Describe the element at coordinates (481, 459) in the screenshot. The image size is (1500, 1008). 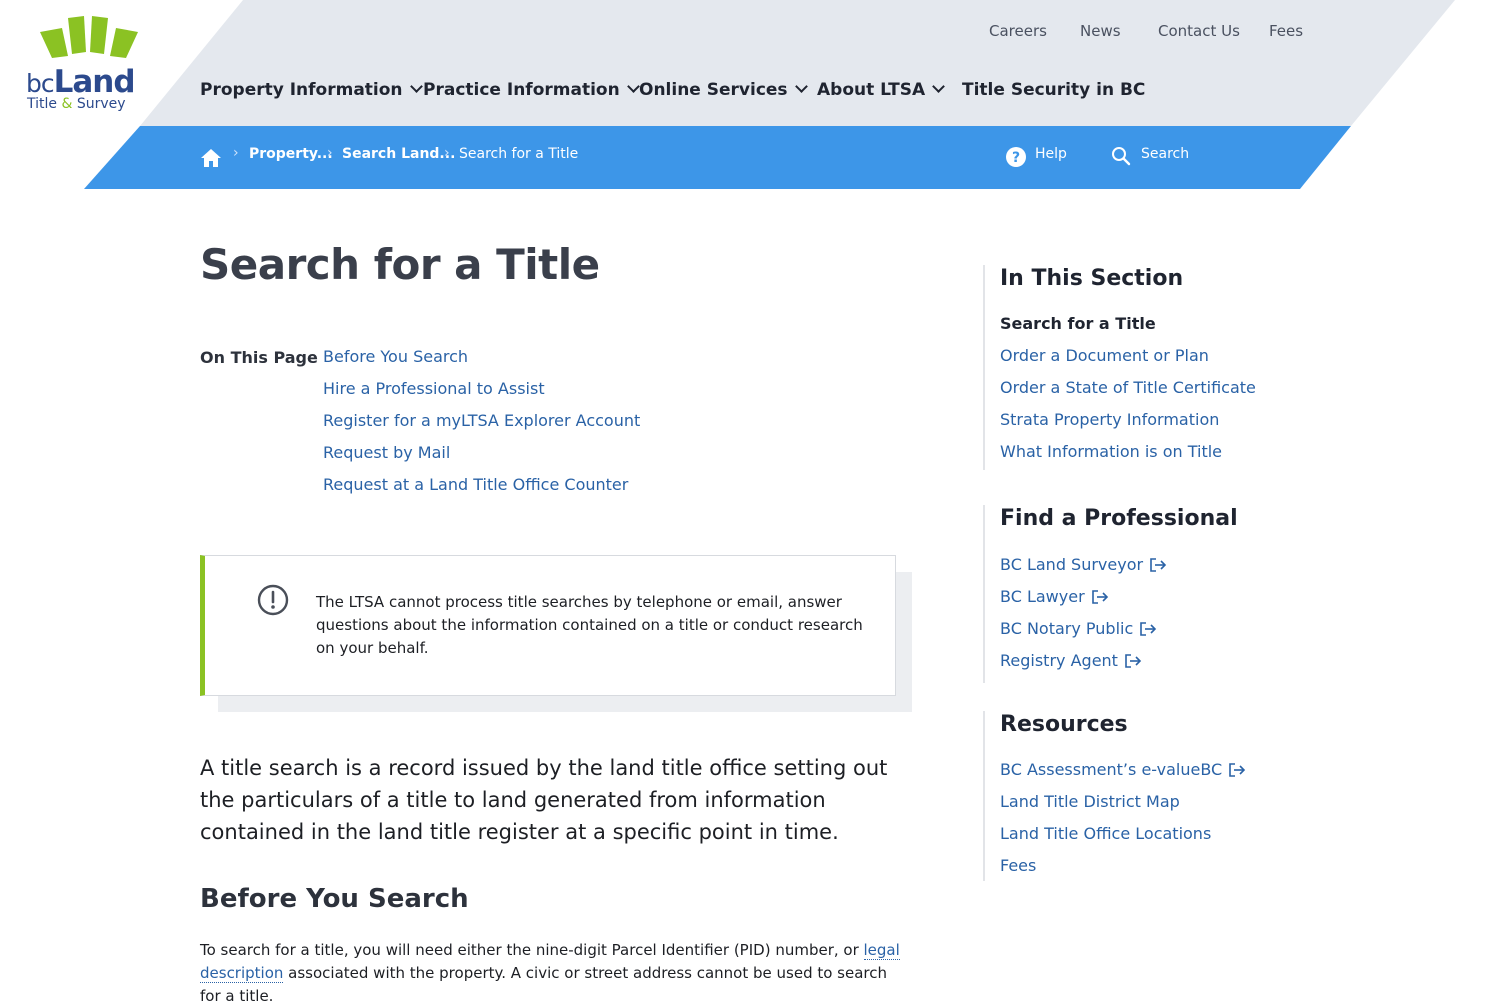
I see `on-this-page-link: Request by Mail` at that location.